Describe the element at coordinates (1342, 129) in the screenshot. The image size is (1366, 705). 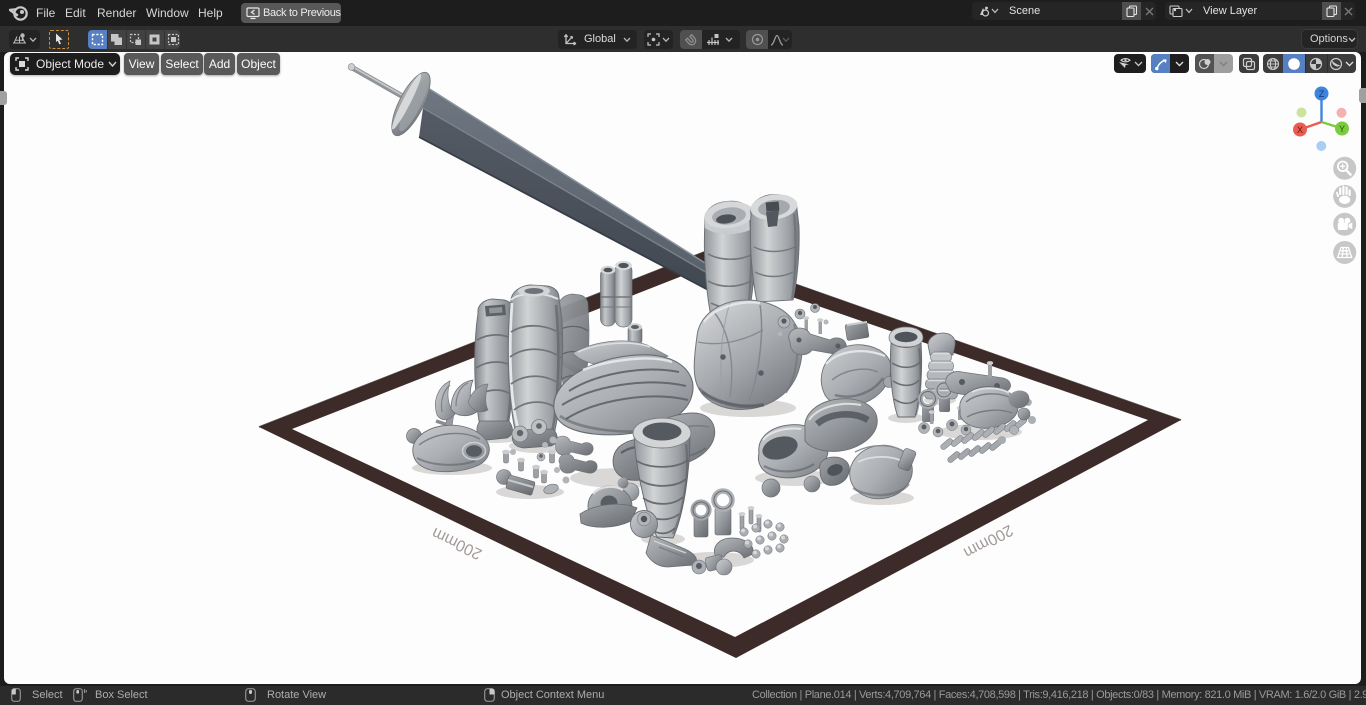
I see `svg-text: Y` at that location.